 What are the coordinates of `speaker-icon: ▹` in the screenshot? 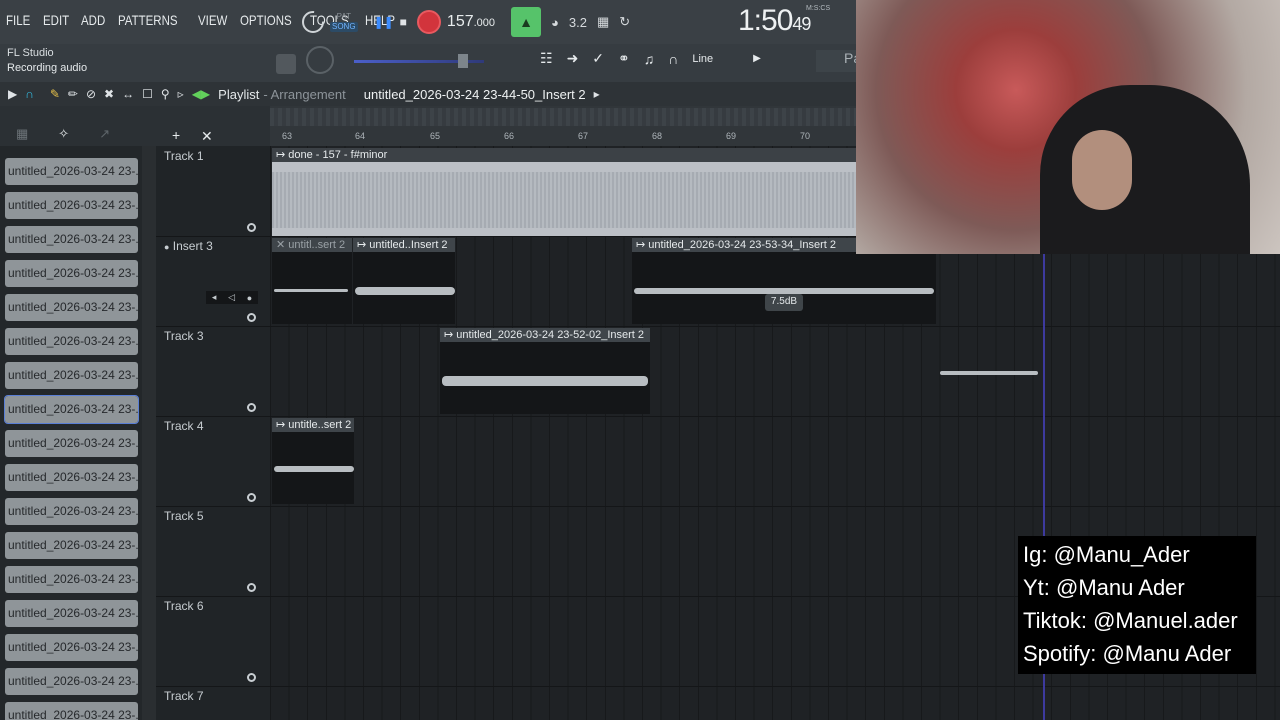 It's located at (181, 94).